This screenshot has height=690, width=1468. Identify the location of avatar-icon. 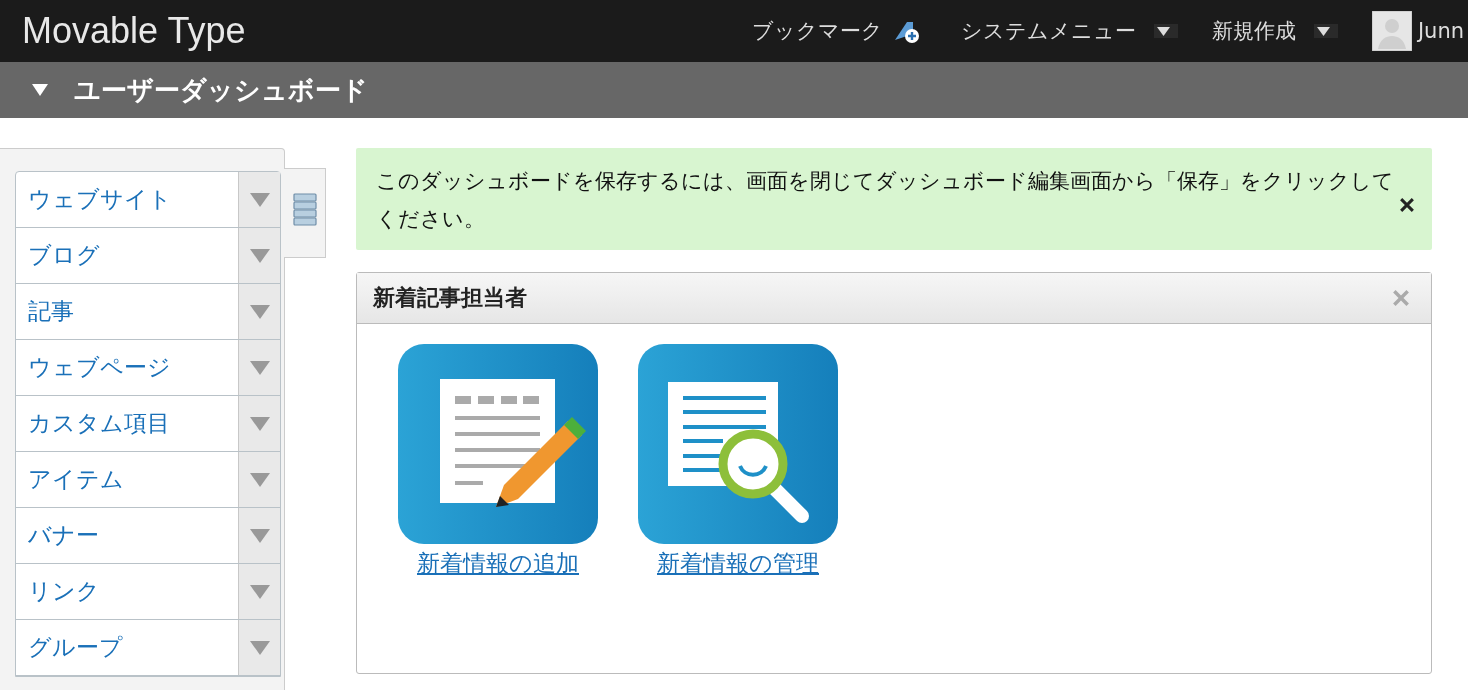
(1391, 31).